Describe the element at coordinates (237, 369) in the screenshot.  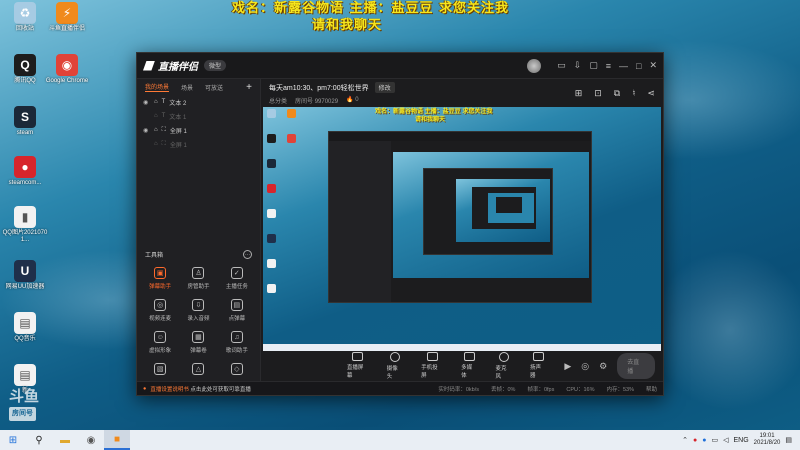
I see `tool-item: ◇` at that location.